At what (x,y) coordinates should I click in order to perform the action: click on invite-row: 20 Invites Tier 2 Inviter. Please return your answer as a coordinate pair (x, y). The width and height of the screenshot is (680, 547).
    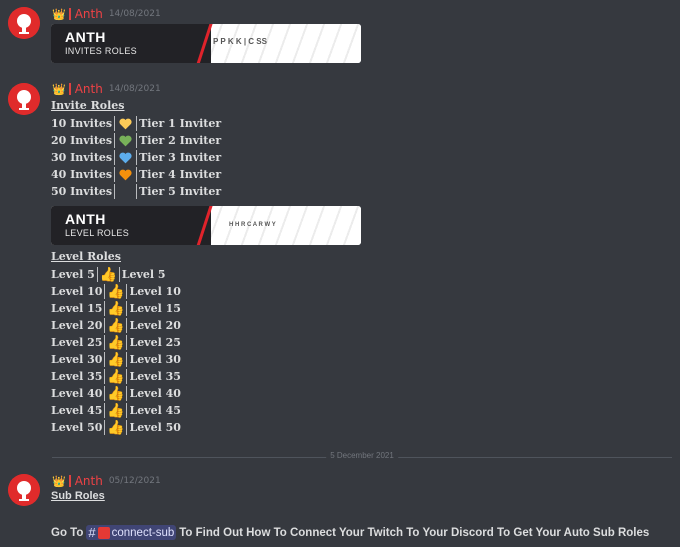
    Looking at the image, I should click on (136, 140).